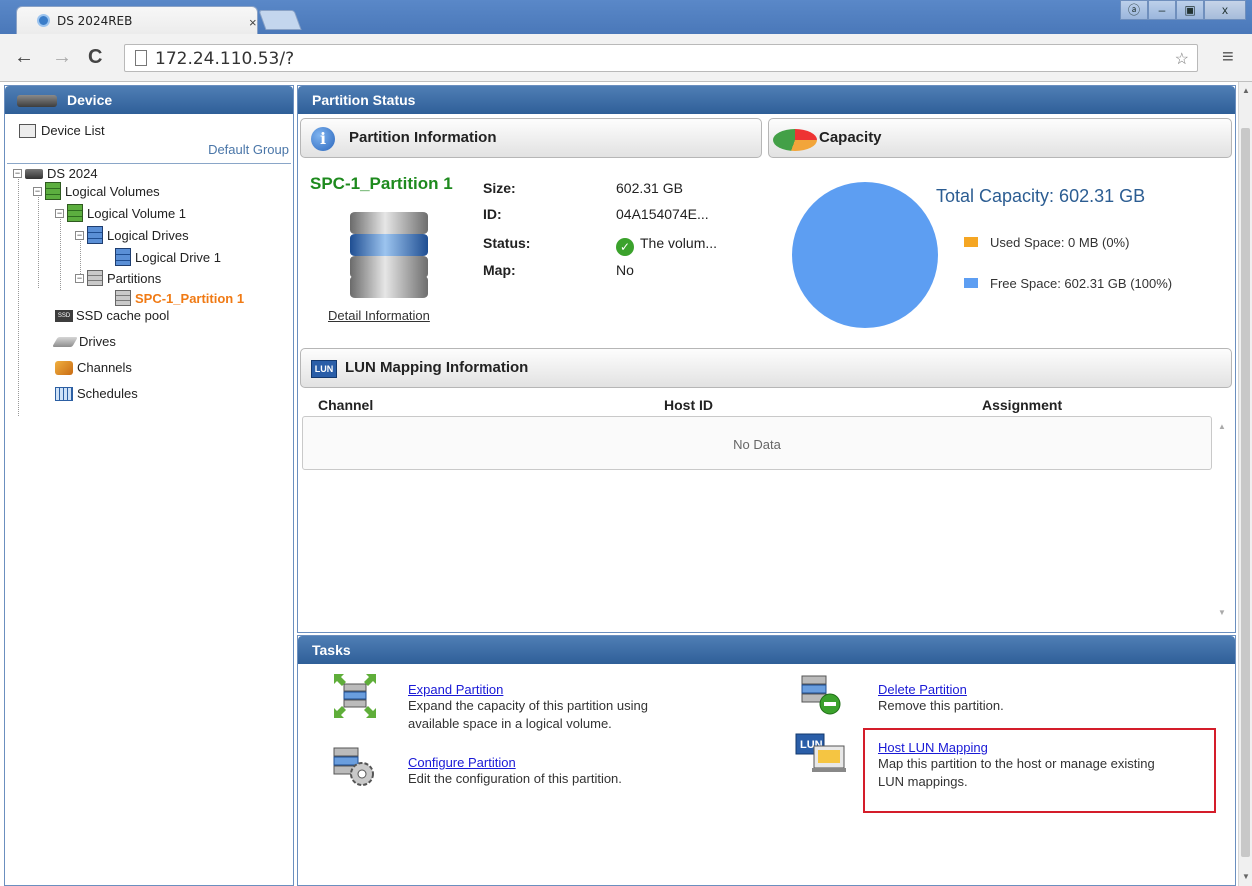 The height and width of the screenshot is (886, 1252). I want to click on address-bar: 172.24.110.53/? ☆, so click(661, 58).